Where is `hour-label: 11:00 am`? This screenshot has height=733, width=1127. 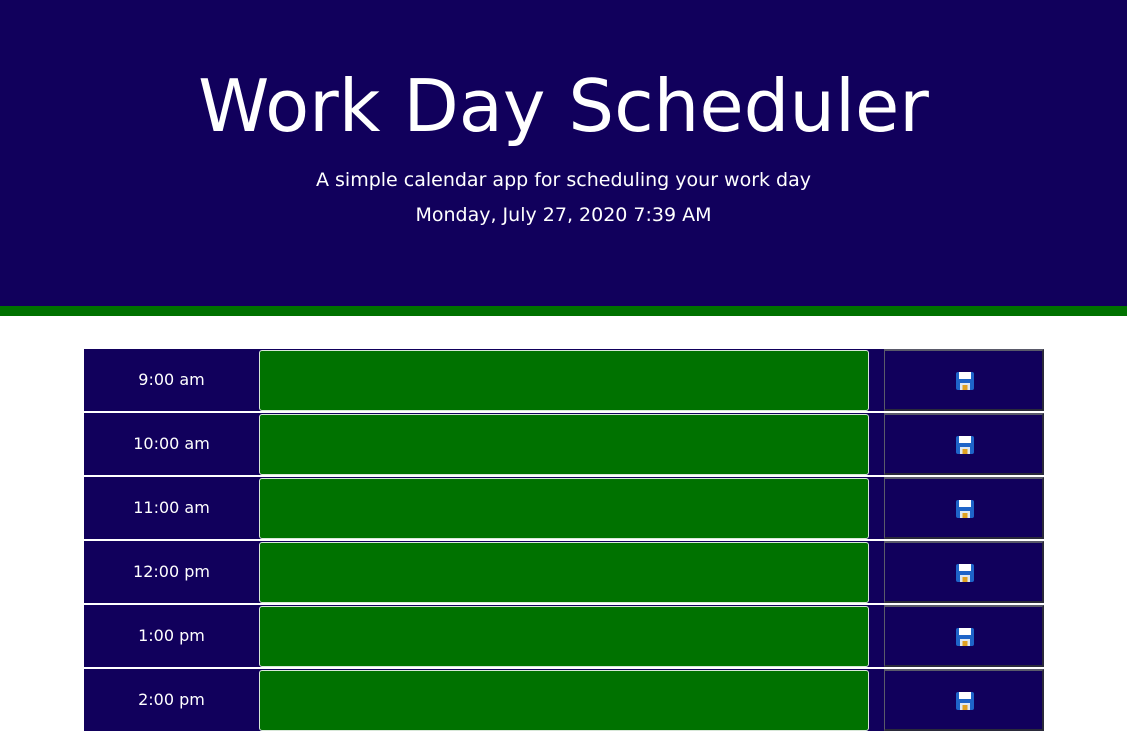
hour-label: 11:00 am is located at coordinates (171, 508).